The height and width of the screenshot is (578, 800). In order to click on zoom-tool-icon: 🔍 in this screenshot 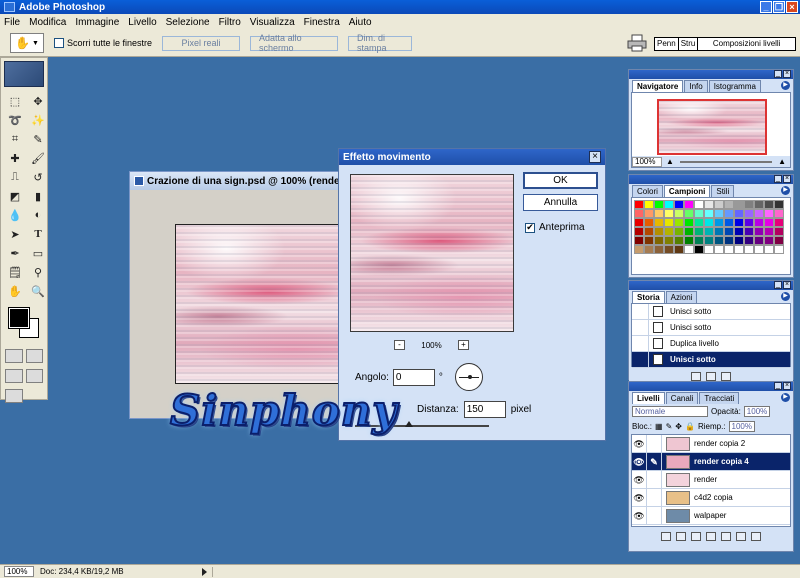, I will do `click(38, 291)`.